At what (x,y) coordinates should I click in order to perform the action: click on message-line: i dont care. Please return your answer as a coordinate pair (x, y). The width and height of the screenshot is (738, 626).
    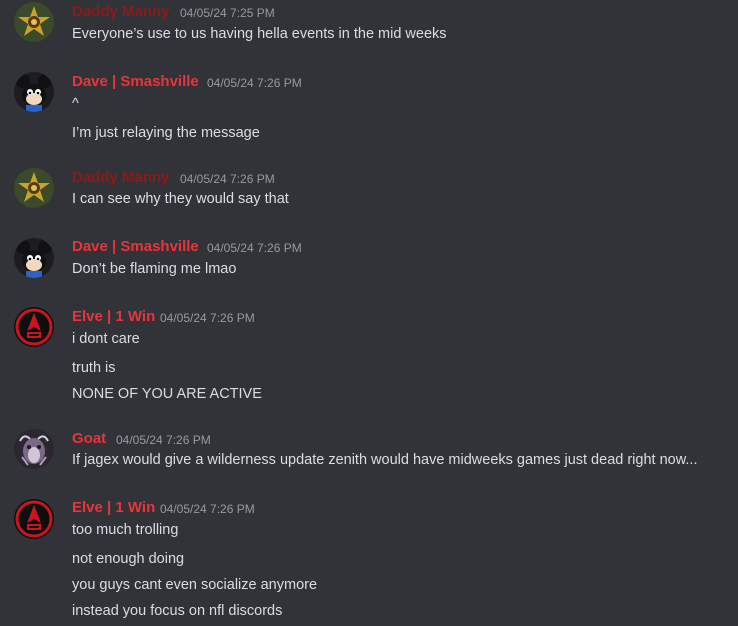
    Looking at the image, I should click on (106, 339).